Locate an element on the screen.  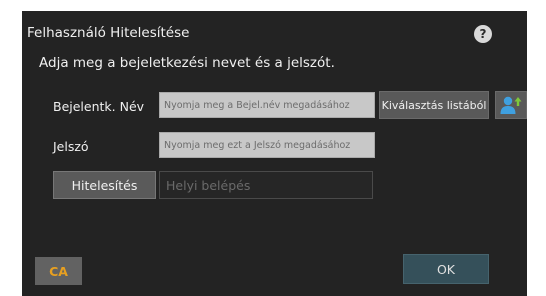
auth-method-field: Helyi belépés is located at coordinates (266, 185).